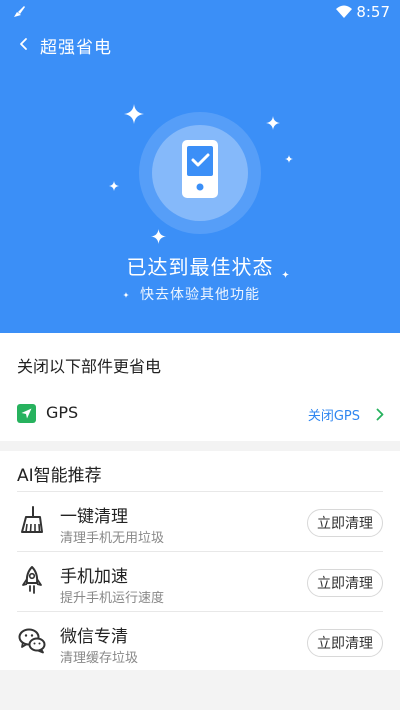 The image size is (400, 710). Describe the element at coordinates (24, 44) in the screenshot. I see `back-arrow-icon` at that location.